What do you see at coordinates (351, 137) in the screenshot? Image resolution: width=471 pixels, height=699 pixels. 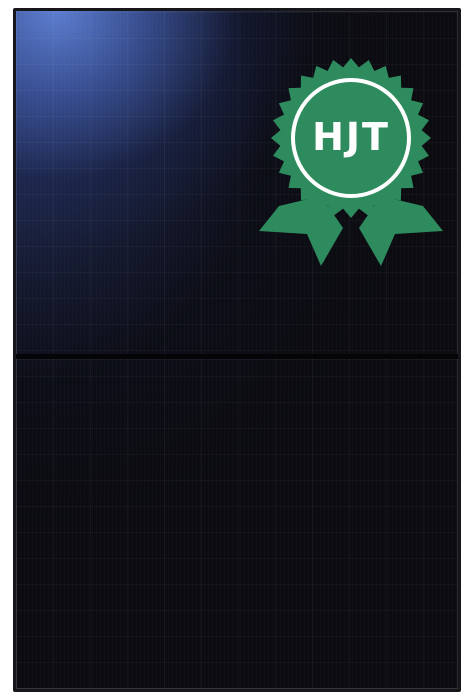 I see `badge-label: HJT` at bounding box center [351, 137].